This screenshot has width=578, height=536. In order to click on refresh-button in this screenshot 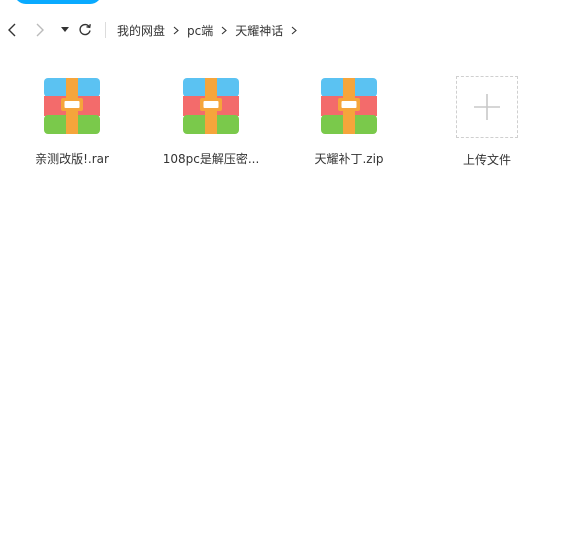, I will do `click(85, 30)`.